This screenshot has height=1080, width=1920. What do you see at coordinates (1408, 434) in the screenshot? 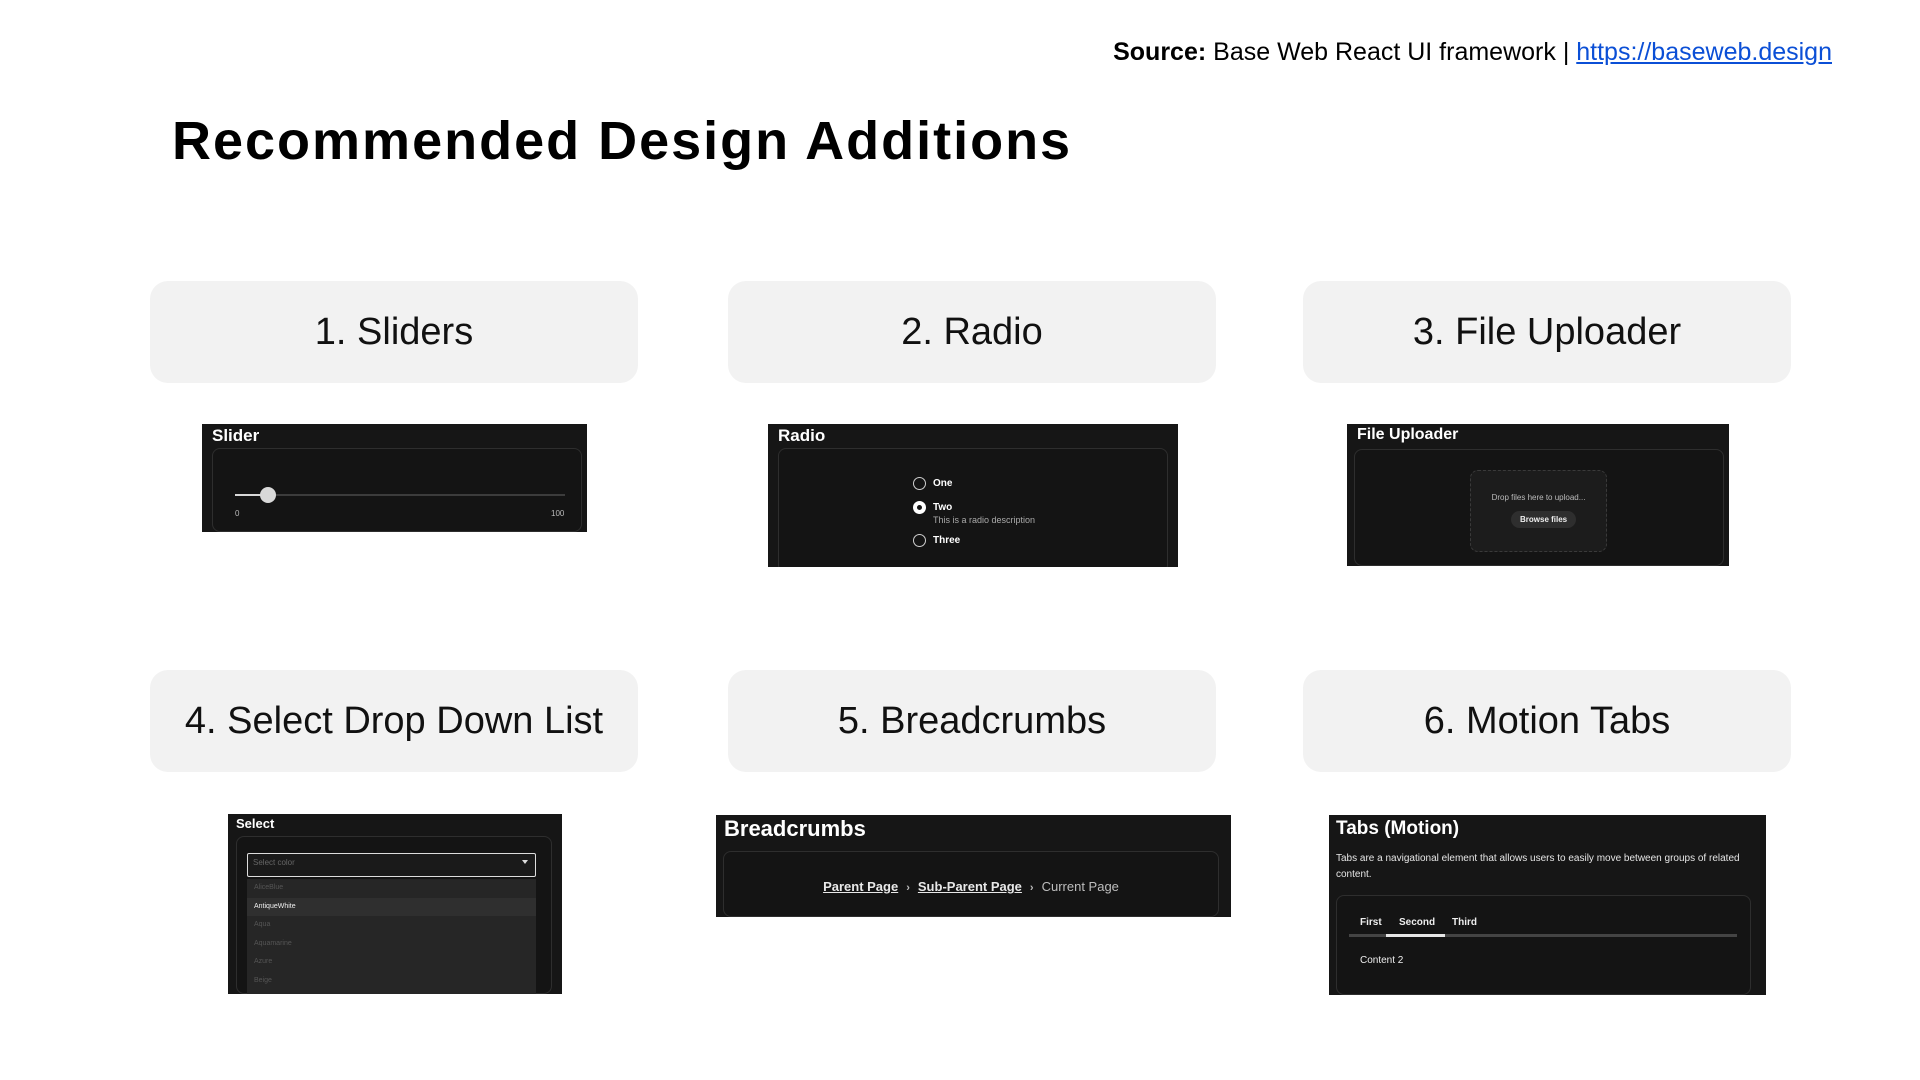
I see `uploader-header: File Uploader` at bounding box center [1408, 434].